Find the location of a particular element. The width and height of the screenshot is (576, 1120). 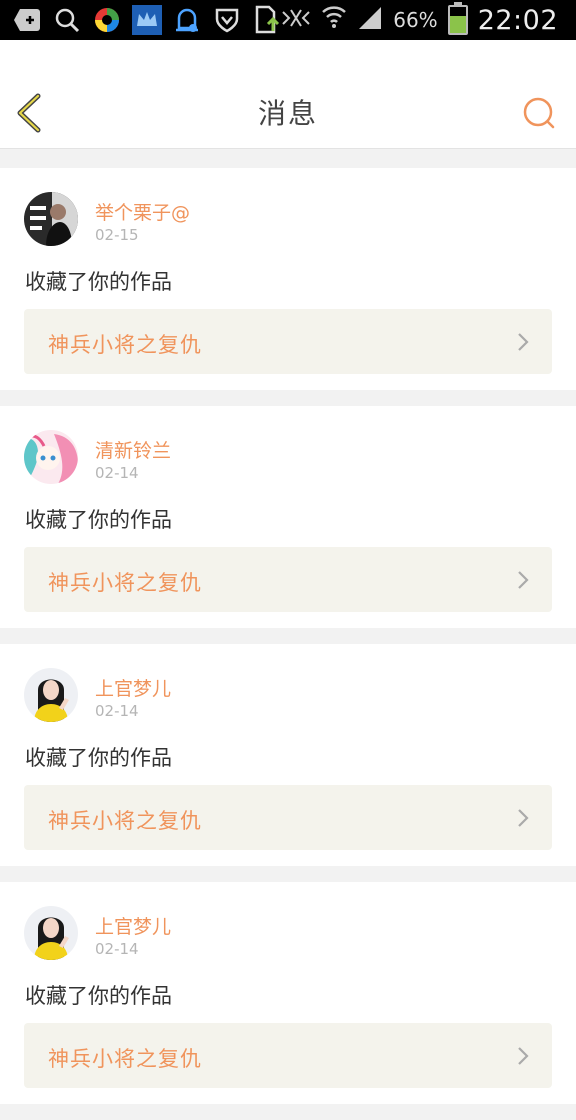

search-button is located at coordinates (539, 113).